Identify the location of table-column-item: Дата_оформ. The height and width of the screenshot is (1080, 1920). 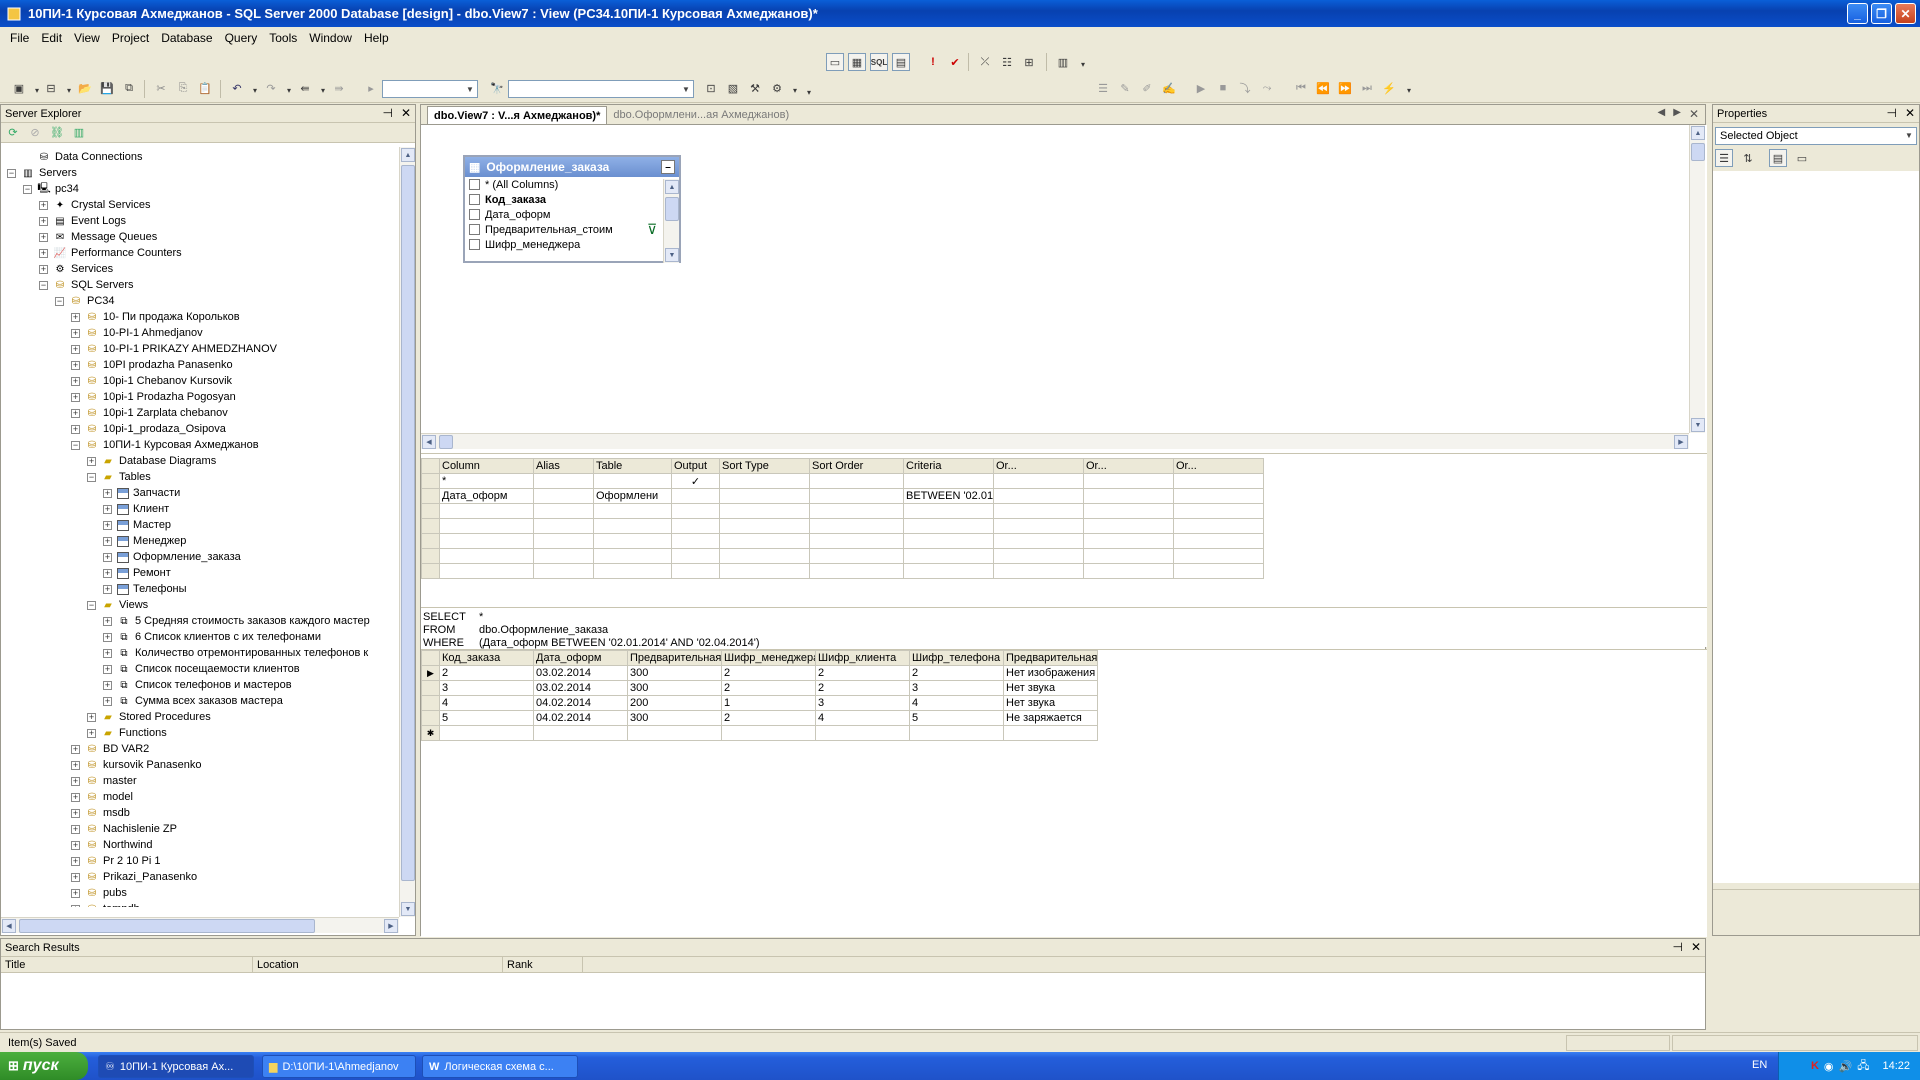
(572, 214).